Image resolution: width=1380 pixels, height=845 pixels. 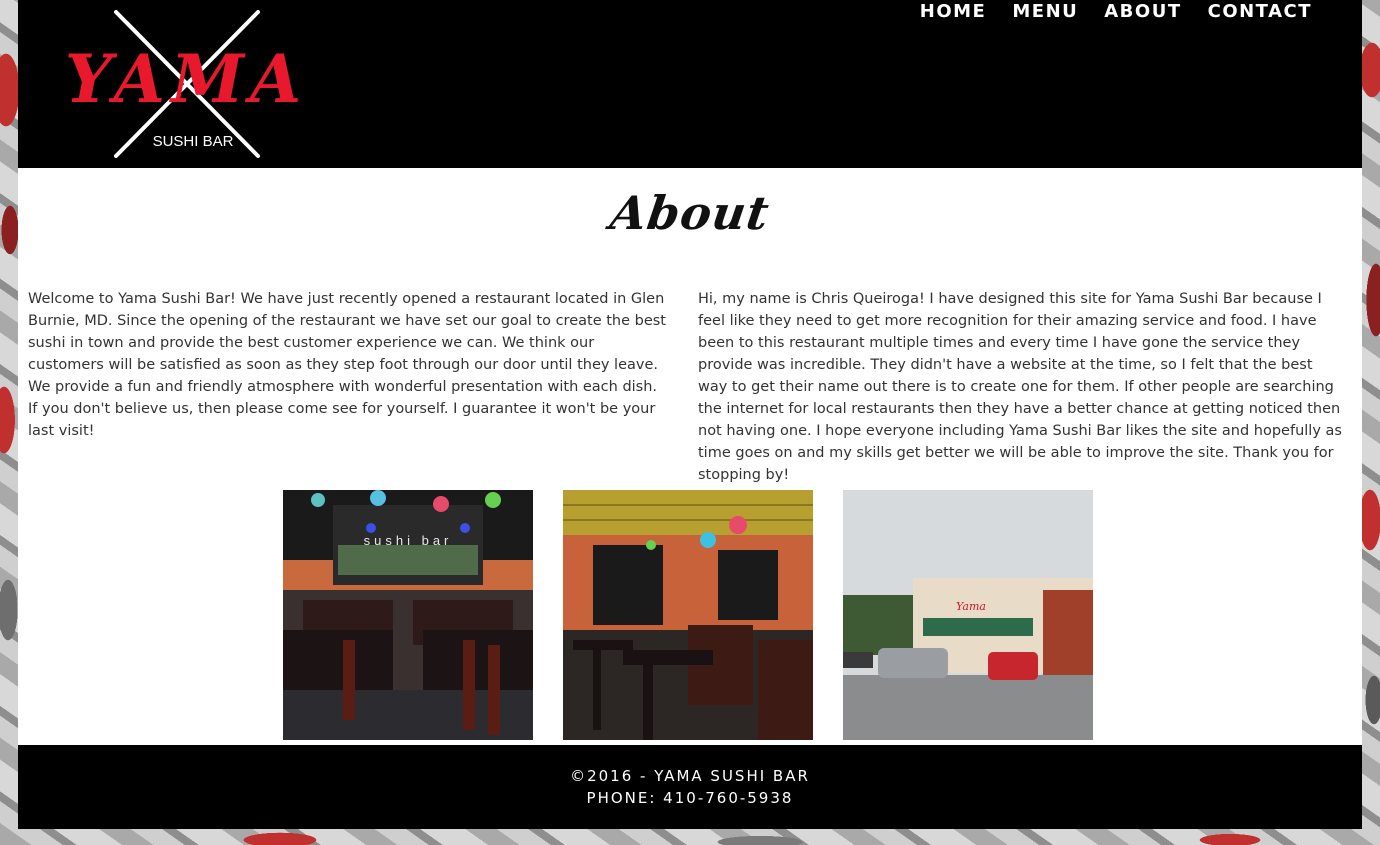 I want to click on storefront-image: Yama, so click(x=968, y=615).